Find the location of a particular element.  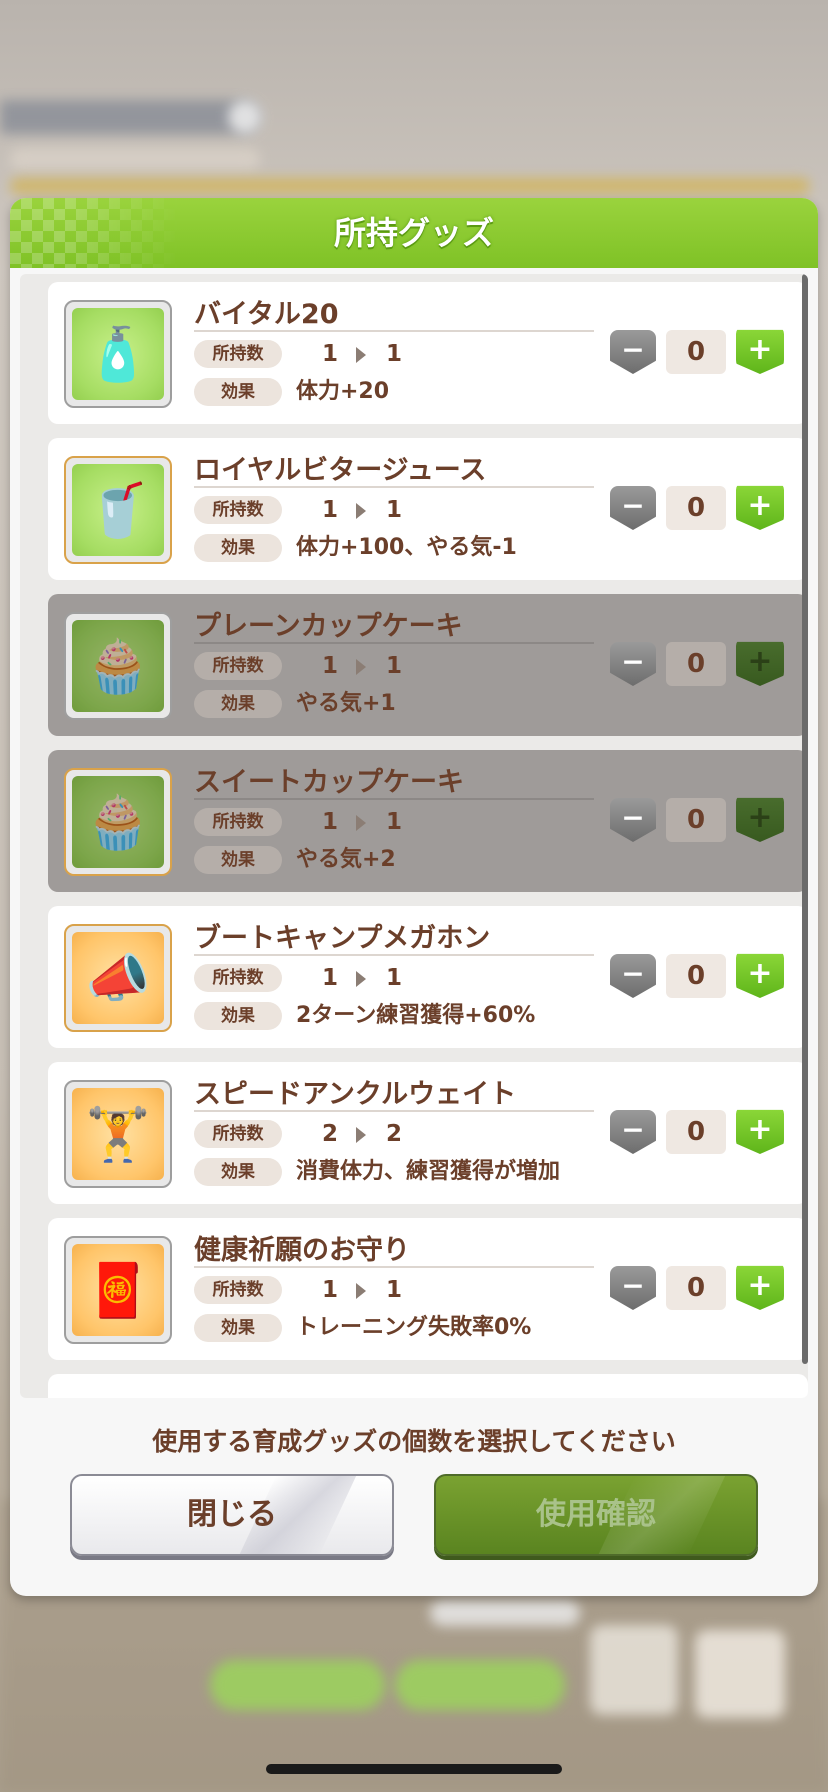

effect-text: 体力+100、やる気-1 is located at coordinates (406, 547).